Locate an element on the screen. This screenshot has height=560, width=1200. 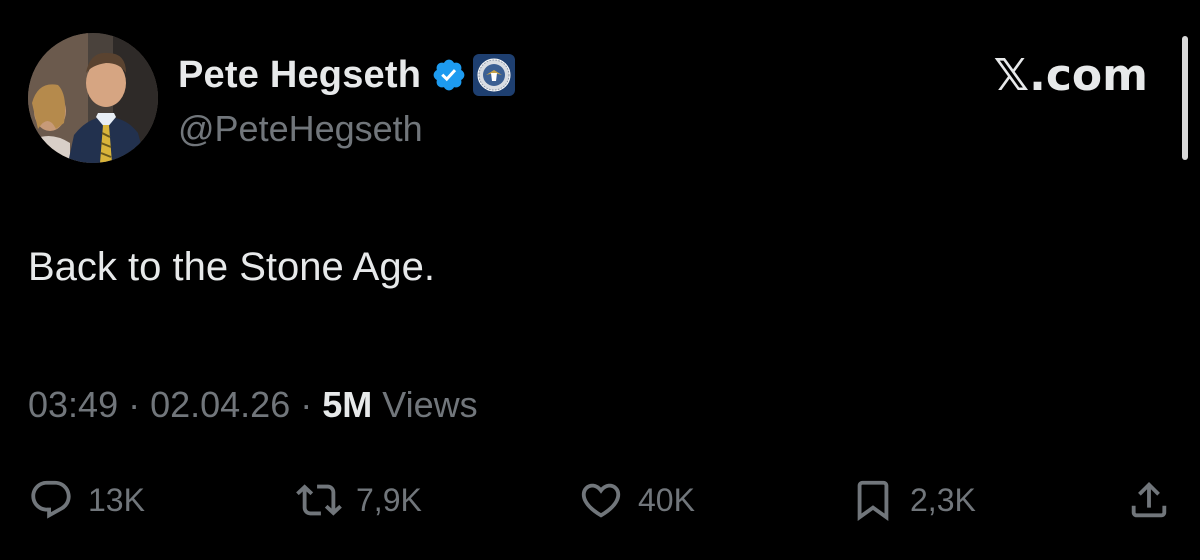
bookmark-icon is located at coordinates (873, 500).